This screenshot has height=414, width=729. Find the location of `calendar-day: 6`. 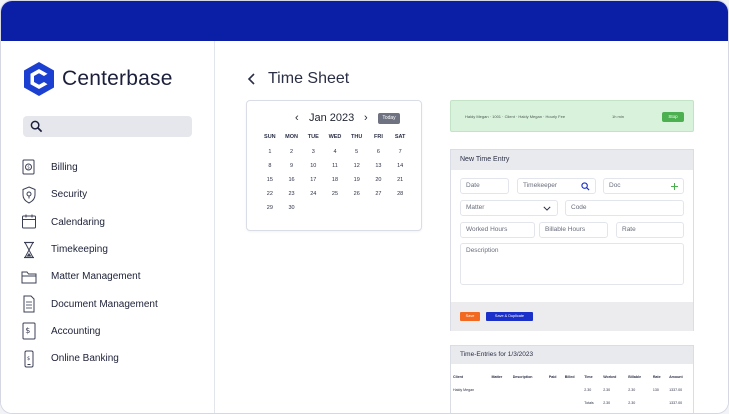

calendar-day: 6 is located at coordinates (379, 152).